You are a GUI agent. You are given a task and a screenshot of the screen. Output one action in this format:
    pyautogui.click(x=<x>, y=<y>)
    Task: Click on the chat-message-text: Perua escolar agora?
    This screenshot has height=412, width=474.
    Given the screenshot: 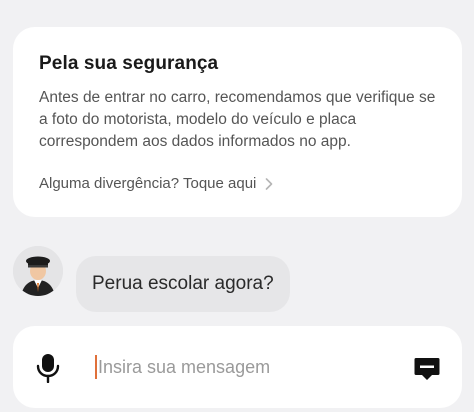 What is the action you would take?
    pyautogui.click(x=183, y=283)
    